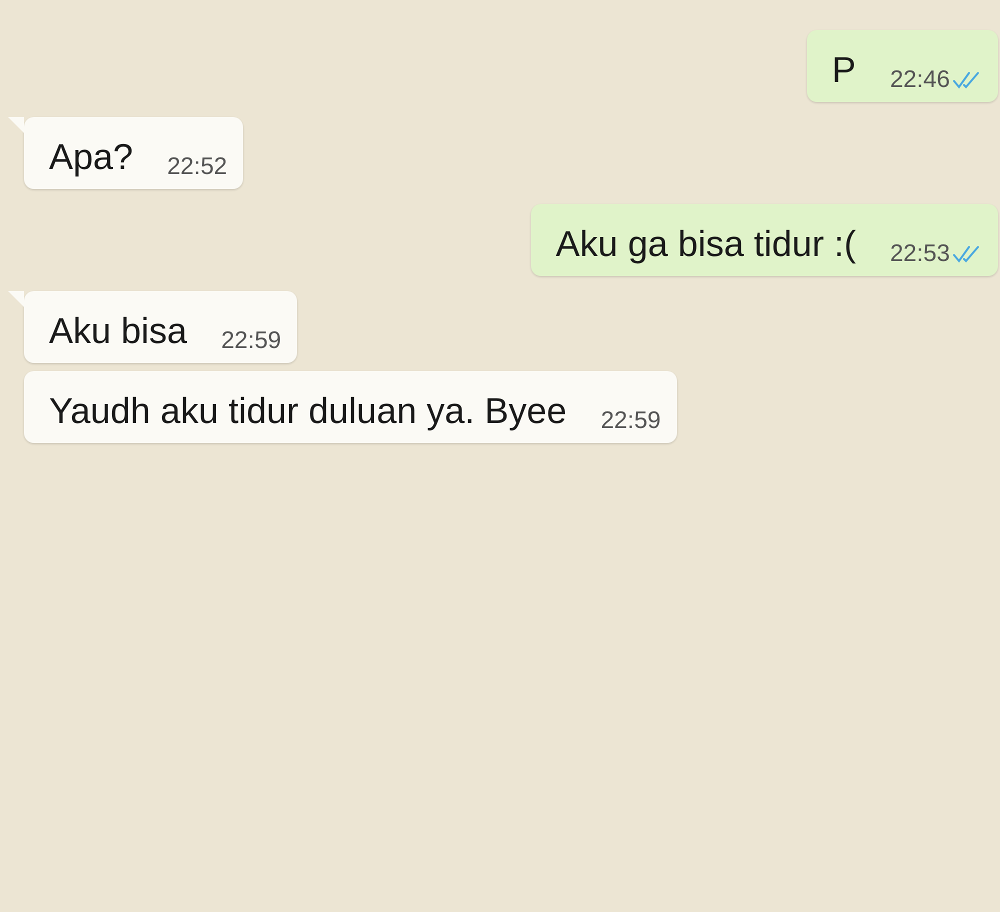  I want to click on message-time: 22:46, so click(920, 80).